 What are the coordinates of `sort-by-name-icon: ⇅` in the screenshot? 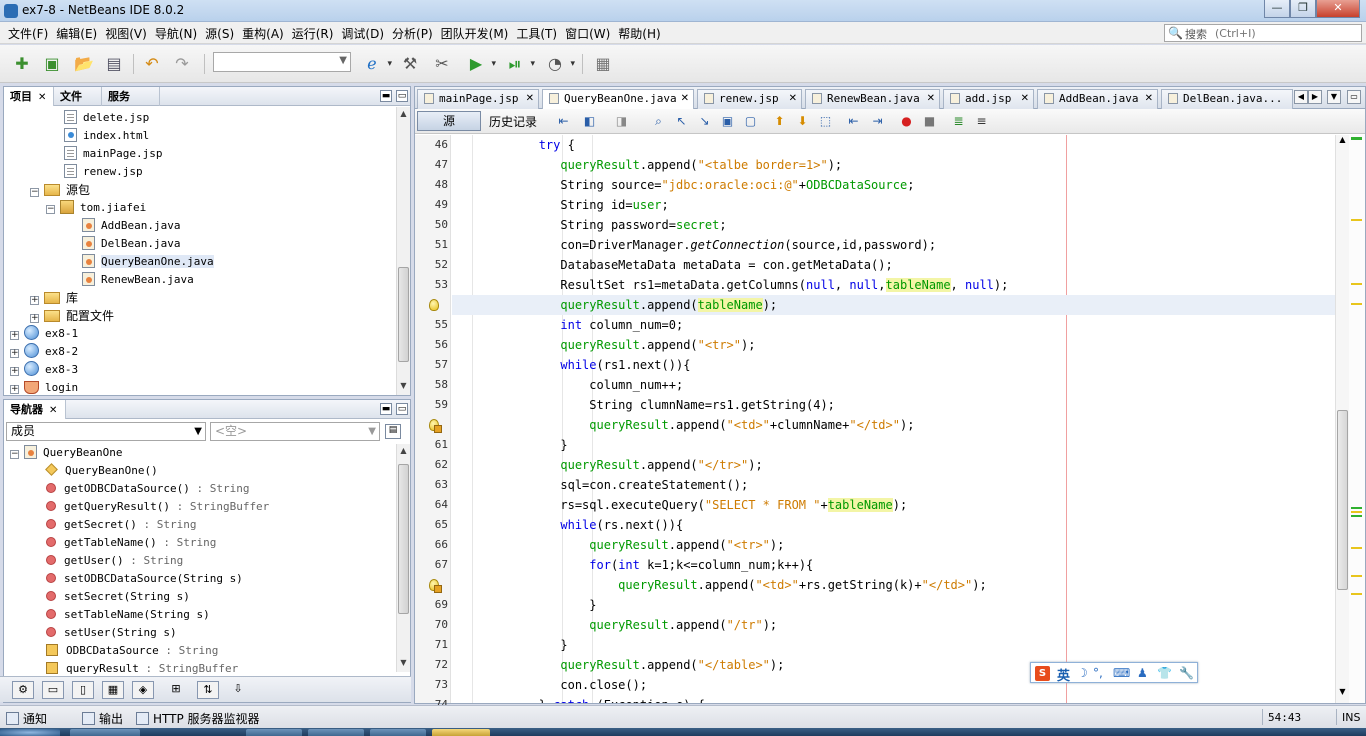 It's located at (208, 690).